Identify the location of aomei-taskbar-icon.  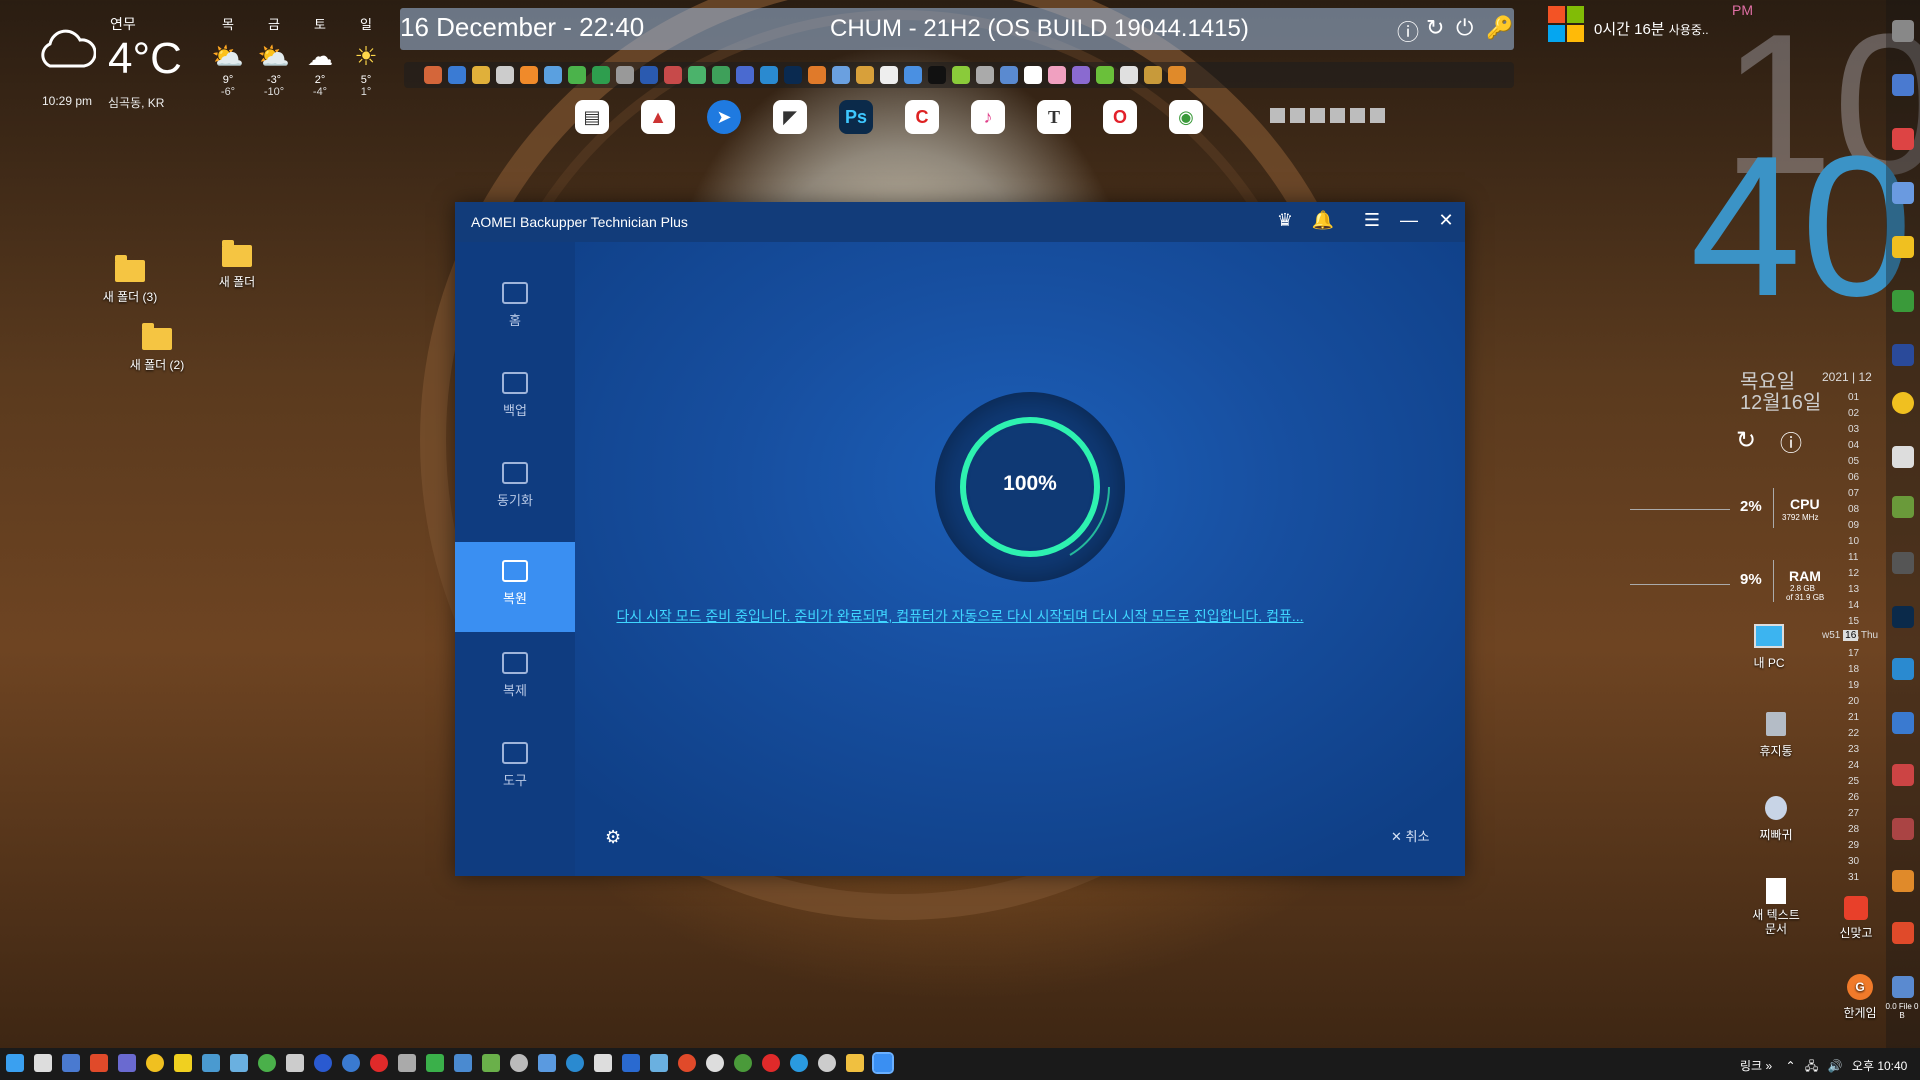
(883, 1063).